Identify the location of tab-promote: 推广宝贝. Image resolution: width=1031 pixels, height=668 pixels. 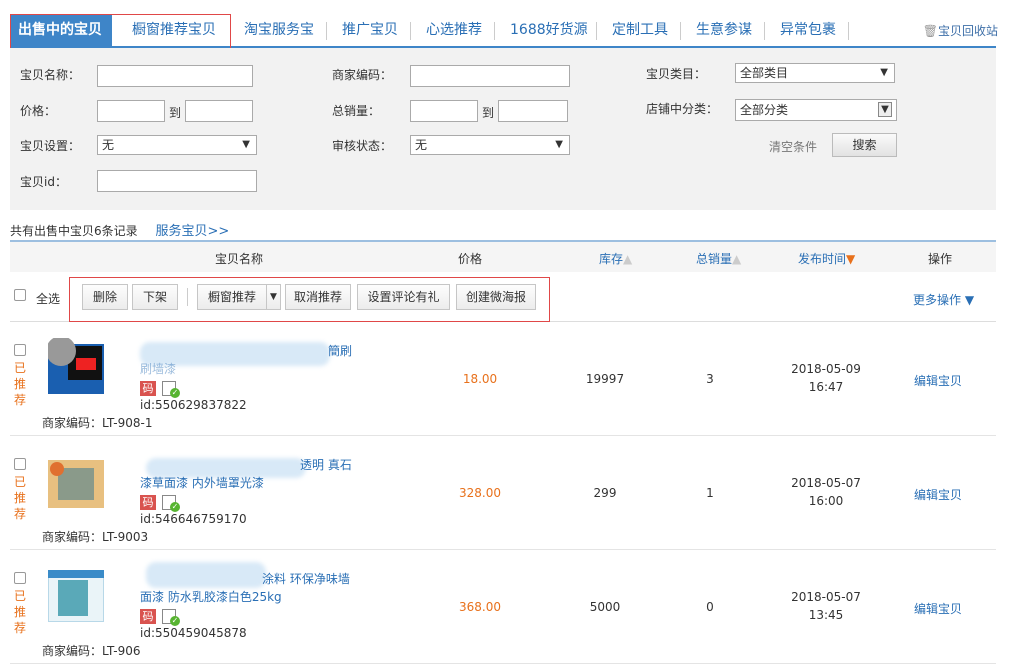
(370, 30).